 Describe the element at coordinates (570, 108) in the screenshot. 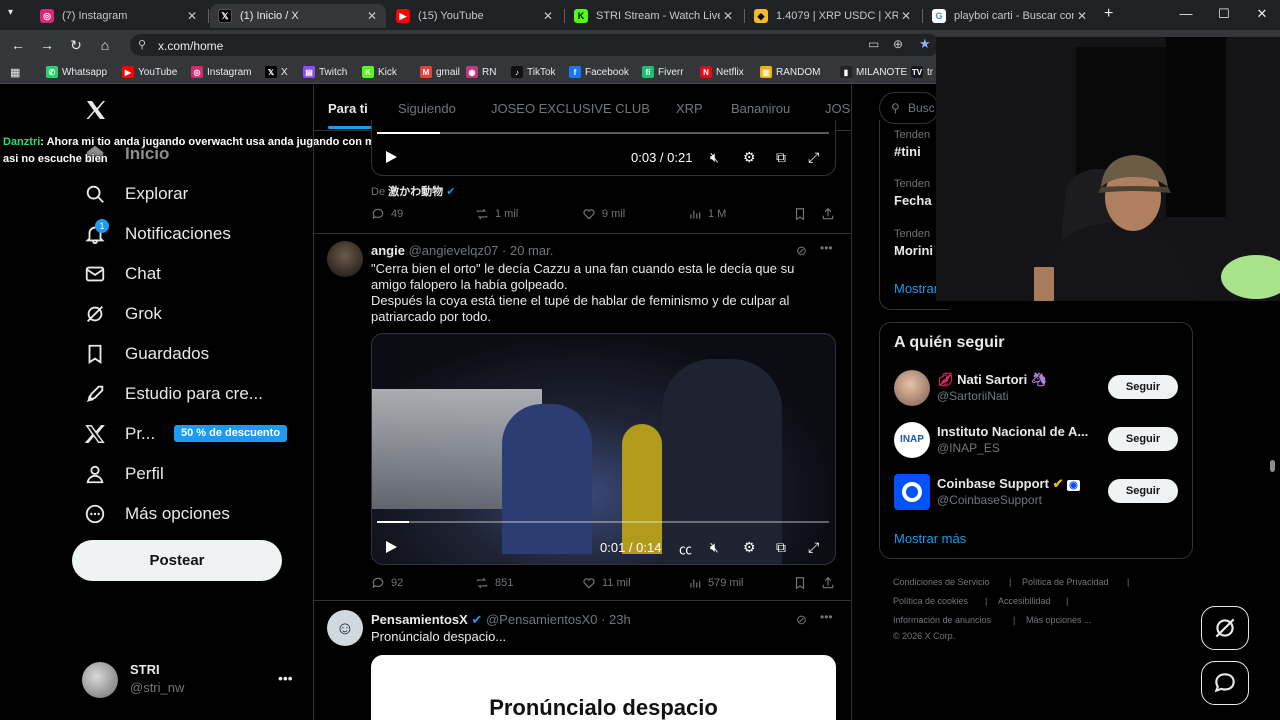

I see `tab-list-joseo: JOSEO EXCLUSIVE CLUB` at that location.